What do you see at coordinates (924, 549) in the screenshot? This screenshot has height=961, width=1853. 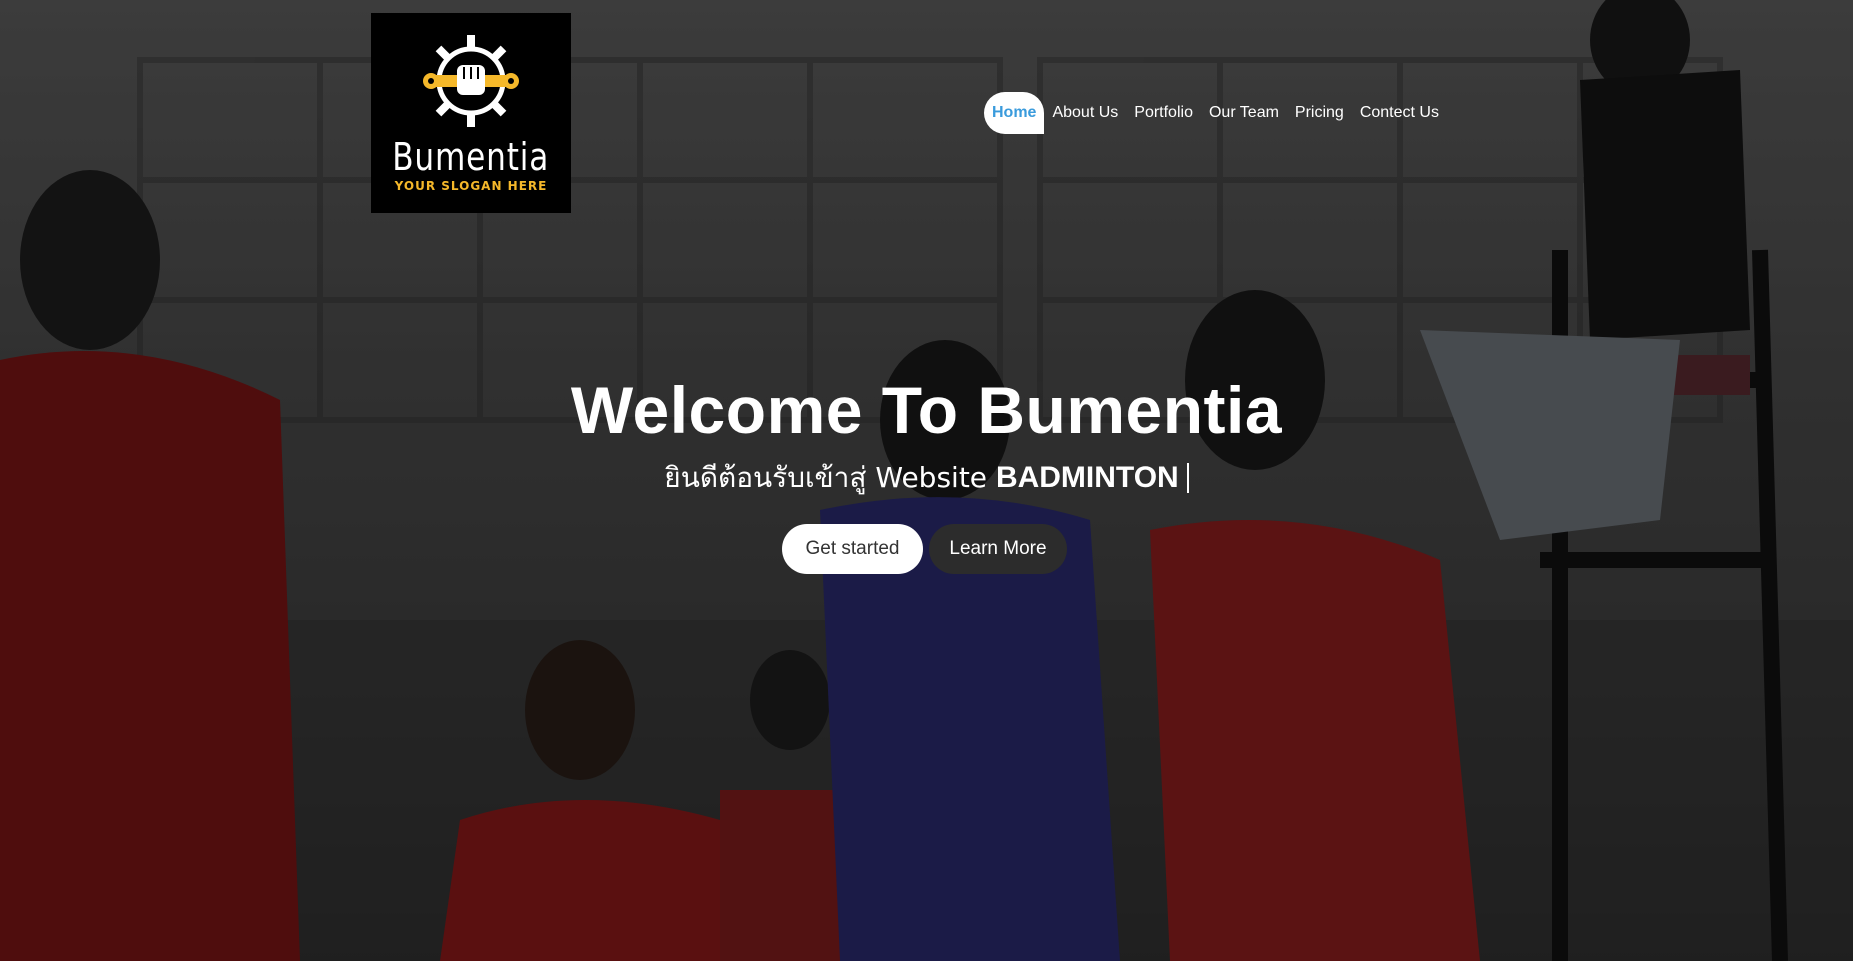 I see `hero-buttons: Get started Learn More` at bounding box center [924, 549].